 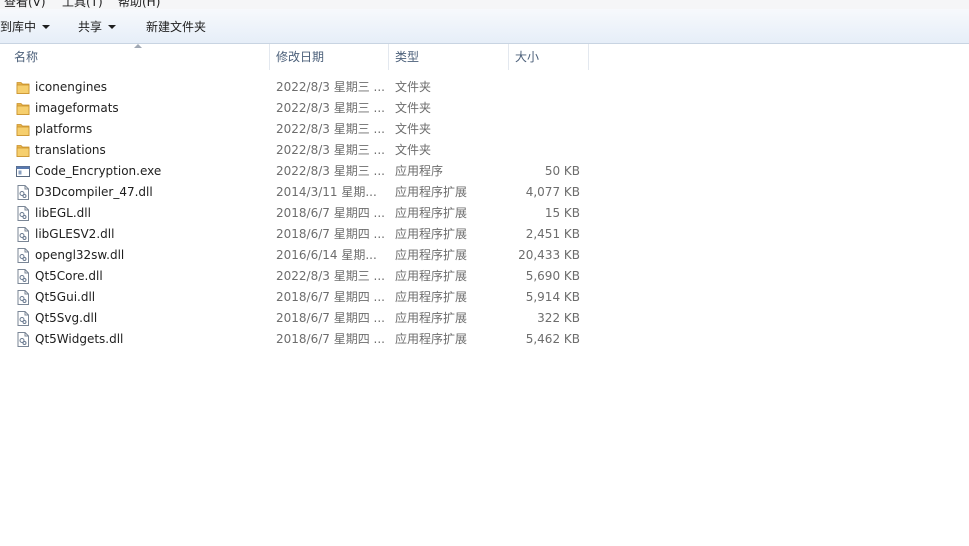 What do you see at coordinates (75, 234) in the screenshot?
I see `file-name: libGLESV2.dll` at bounding box center [75, 234].